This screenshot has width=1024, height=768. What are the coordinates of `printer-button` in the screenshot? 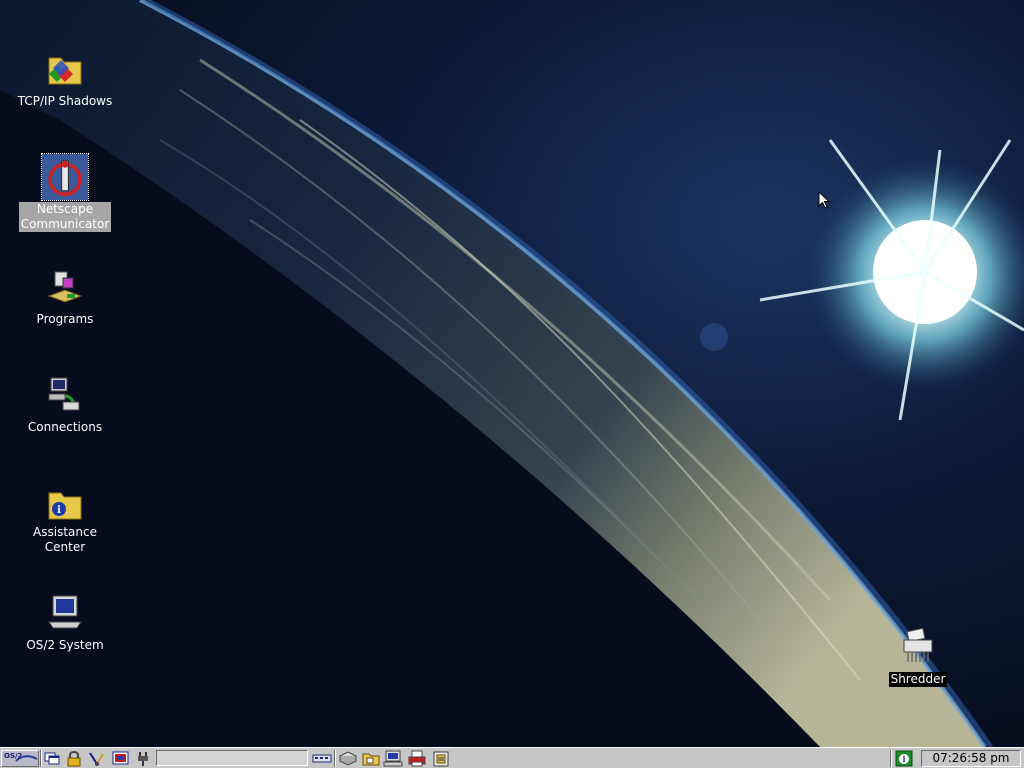 It's located at (418, 758).